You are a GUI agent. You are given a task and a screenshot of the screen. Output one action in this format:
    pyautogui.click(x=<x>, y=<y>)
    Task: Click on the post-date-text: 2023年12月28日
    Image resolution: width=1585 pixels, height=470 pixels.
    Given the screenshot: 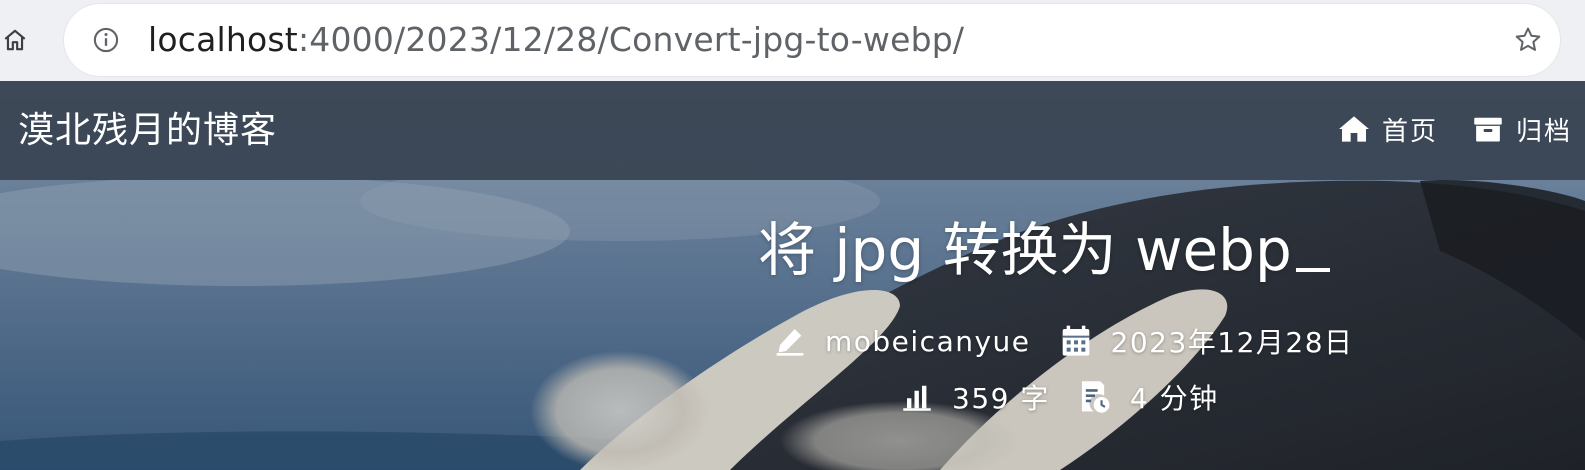 What is the action you would take?
    pyautogui.click(x=1232, y=342)
    